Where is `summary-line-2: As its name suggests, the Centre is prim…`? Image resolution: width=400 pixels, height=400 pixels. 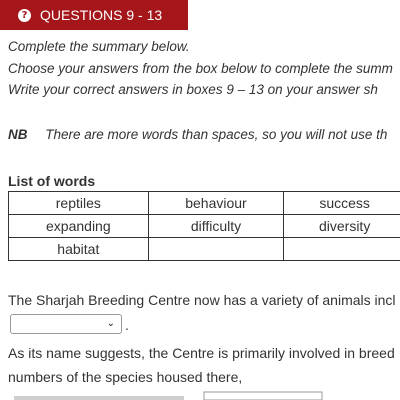
summary-line-2: As its name suggests, the Centre is prim… is located at coordinates (201, 353).